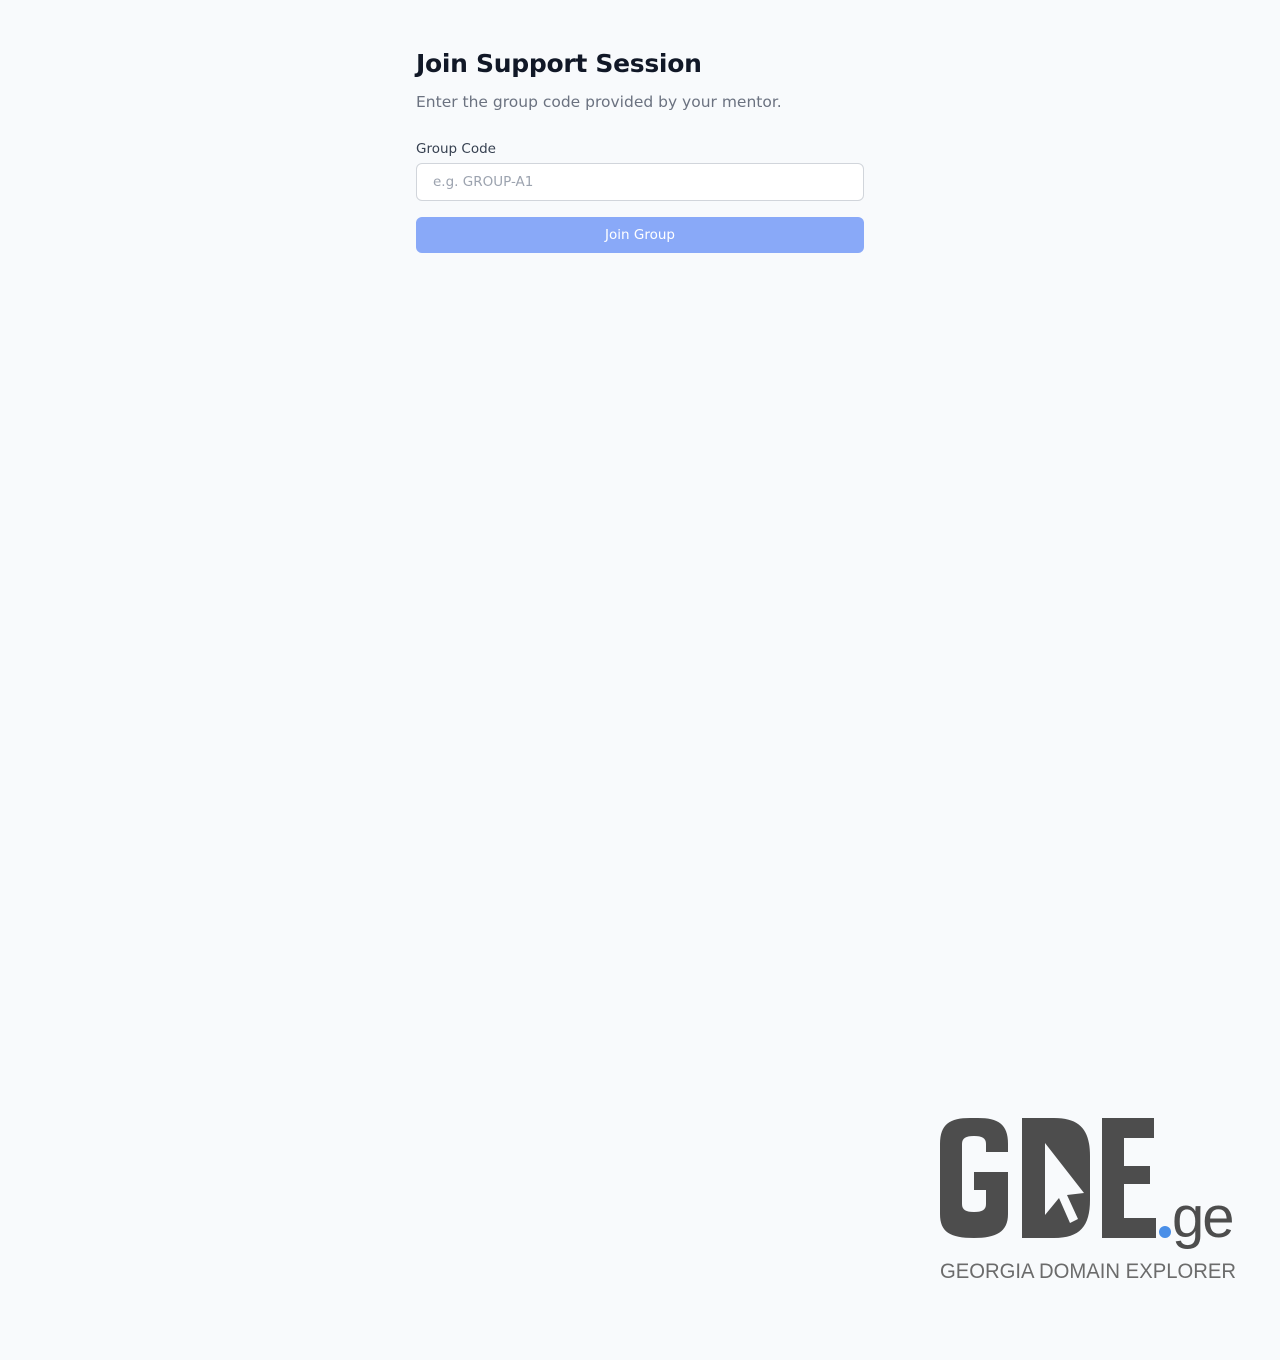 The height and width of the screenshot is (1360, 1280). What do you see at coordinates (974, 1178) in the screenshot?
I see `logo-letter-g` at bounding box center [974, 1178].